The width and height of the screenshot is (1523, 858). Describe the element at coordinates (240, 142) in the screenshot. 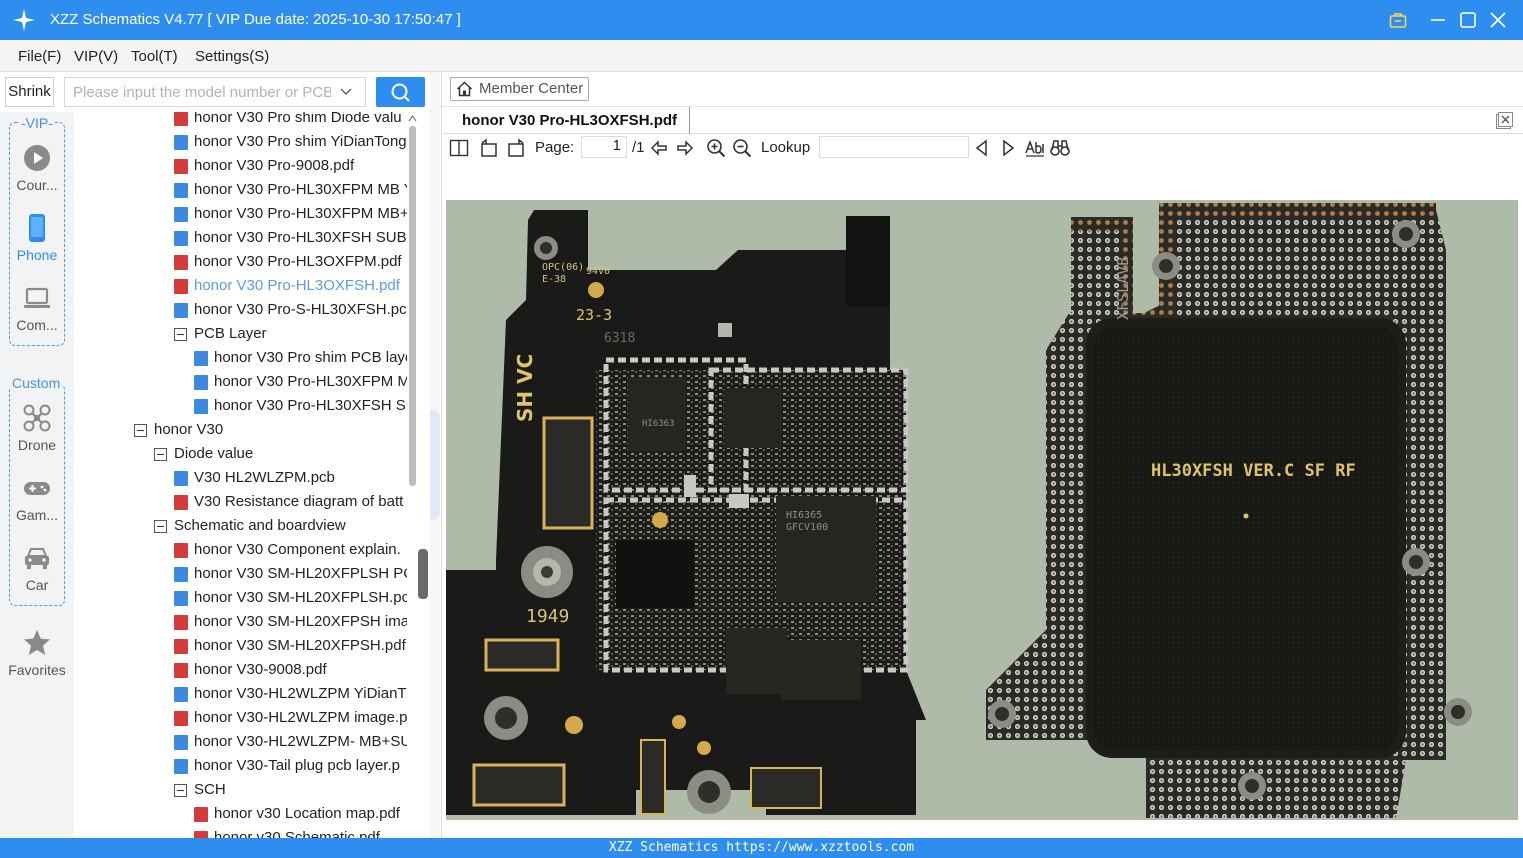

I see `tree-file: honor V30 Pro shim YiDianTong` at that location.